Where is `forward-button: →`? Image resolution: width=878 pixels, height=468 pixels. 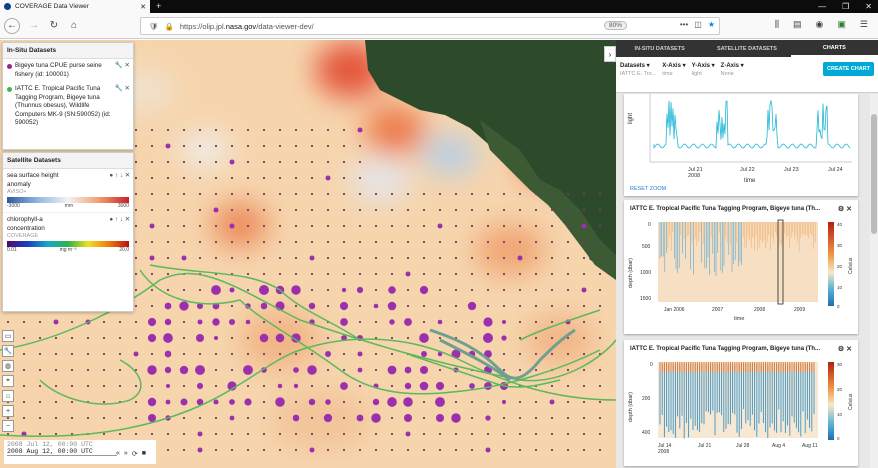
forward-button: → is located at coordinates (34, 26).